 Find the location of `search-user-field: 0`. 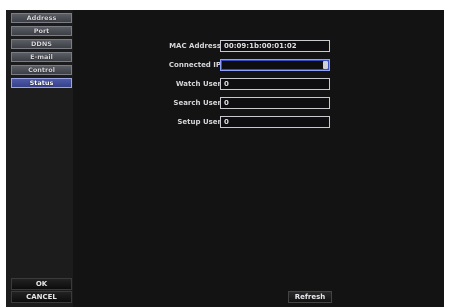

search-user-field: 0 is located at coordinates (275, 103).